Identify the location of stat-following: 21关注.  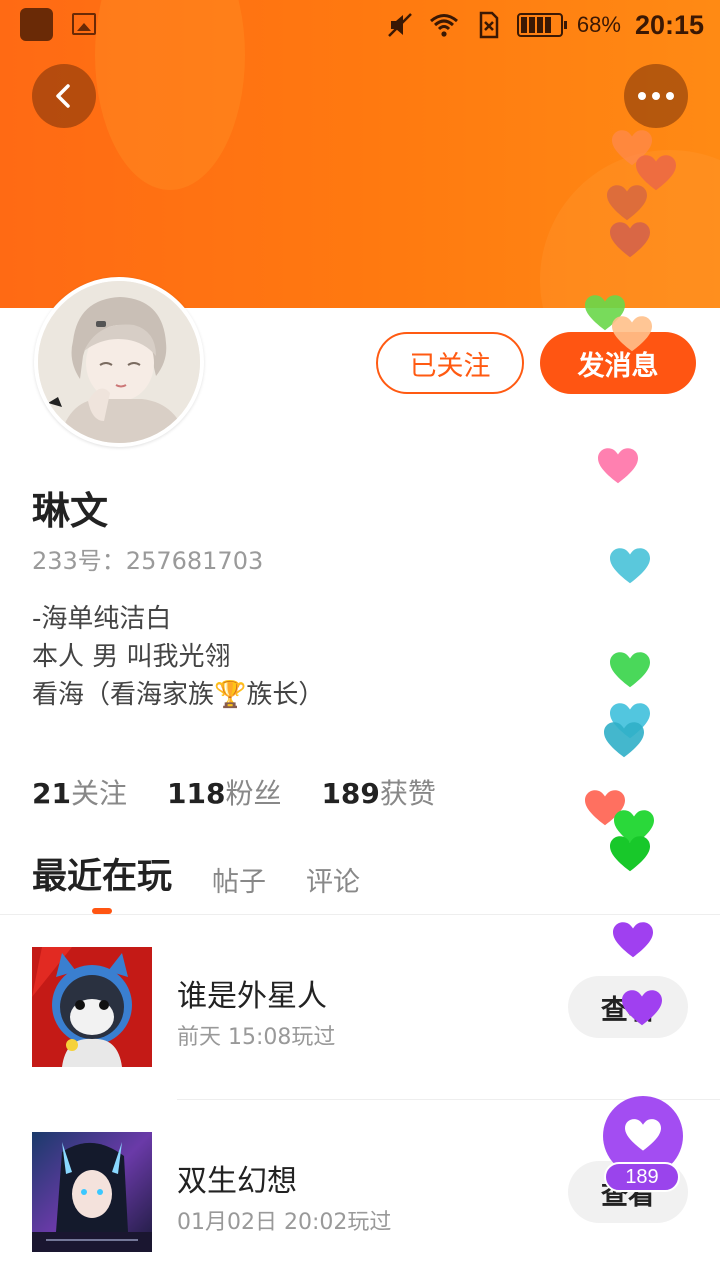
(79, 792).